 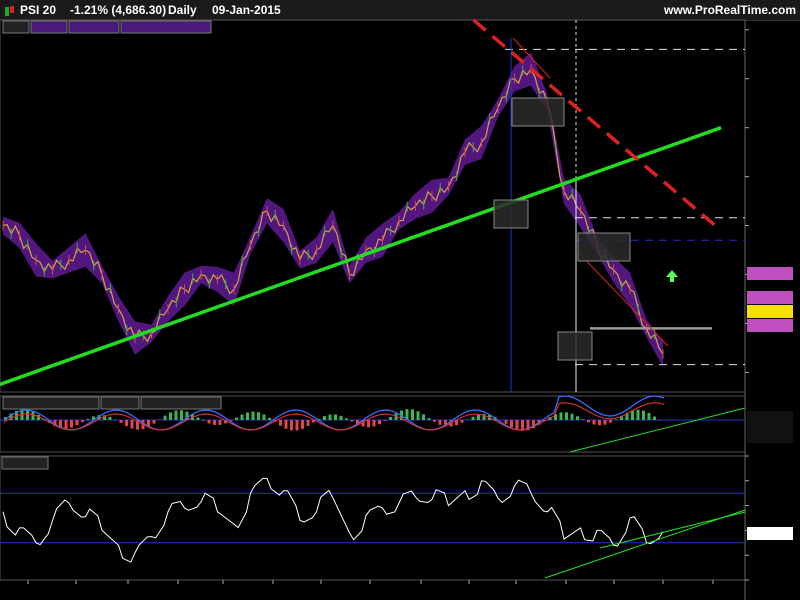 I want to click on rsi-label-bg, so click(x=770, y=533).